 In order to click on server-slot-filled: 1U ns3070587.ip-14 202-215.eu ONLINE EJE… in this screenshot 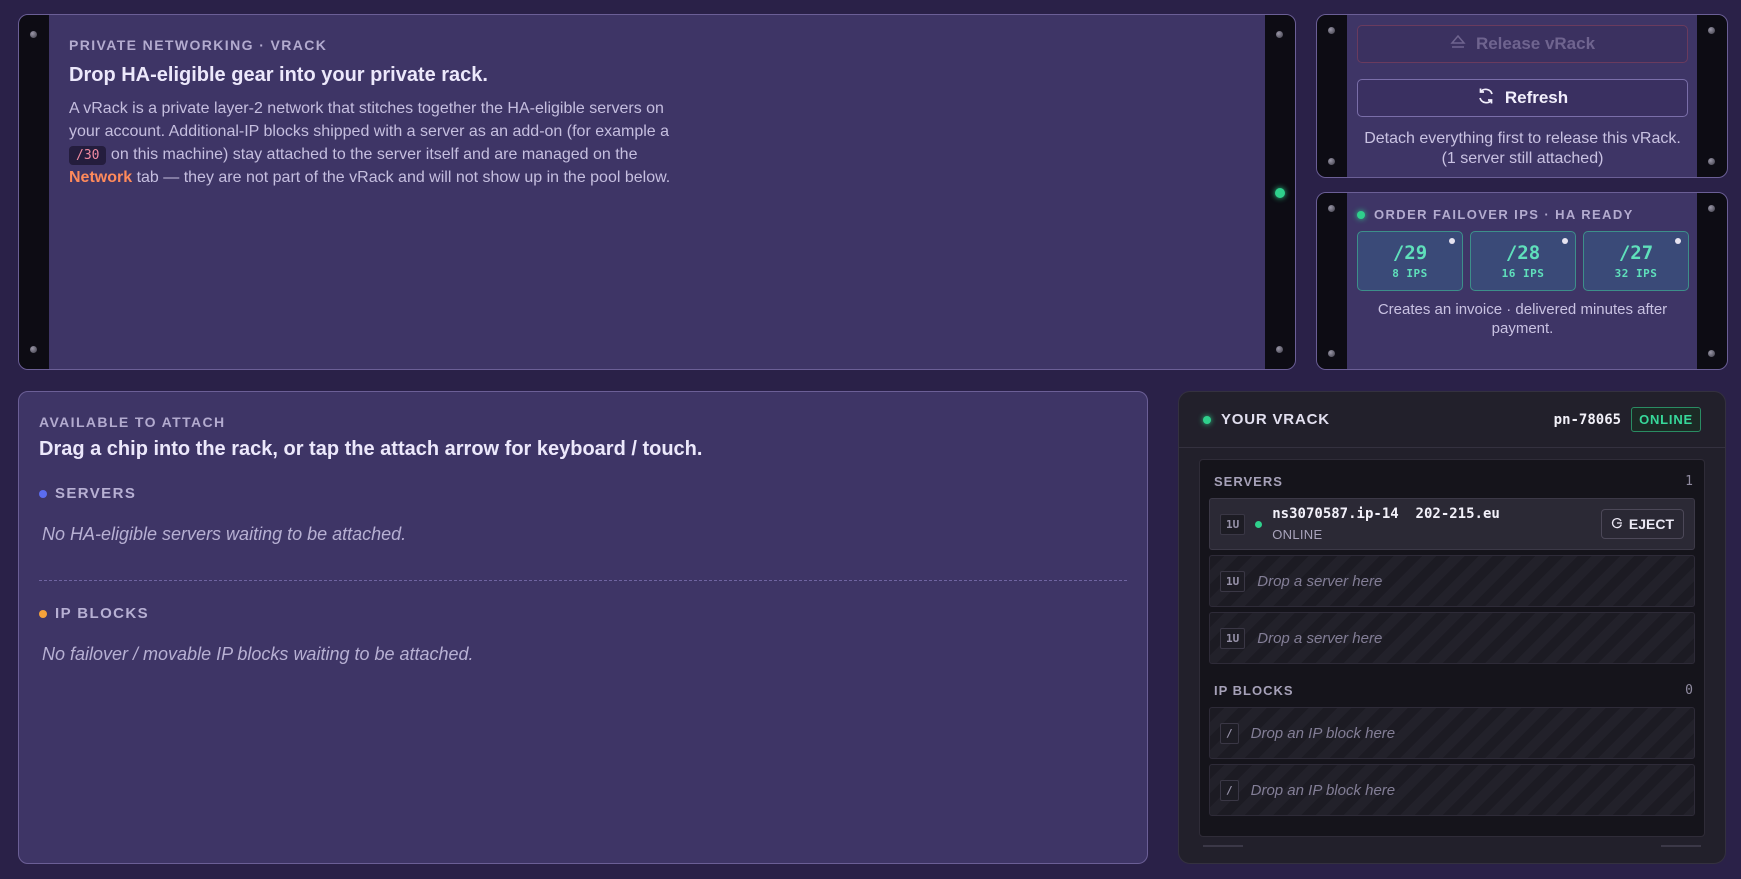, I will do `click(1452, 524)`.